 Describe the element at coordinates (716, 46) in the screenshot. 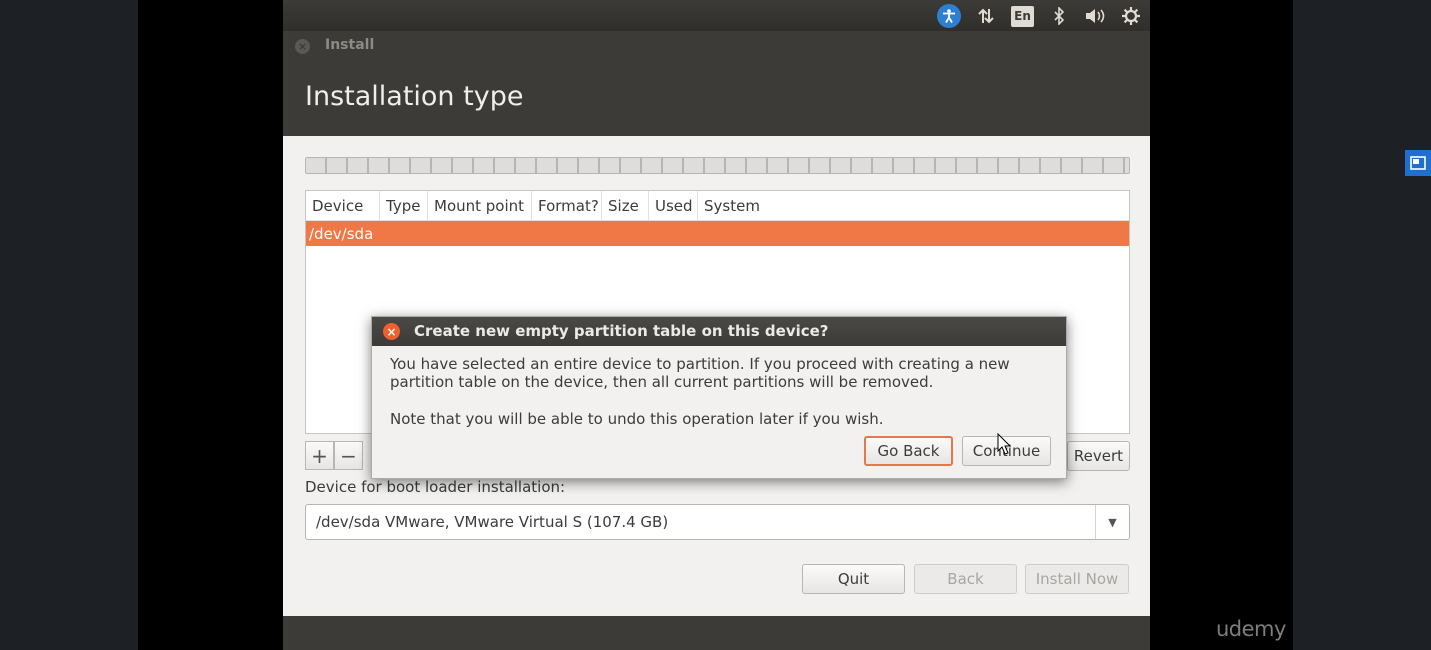

I see `window-titlebar: × Install` at that location.